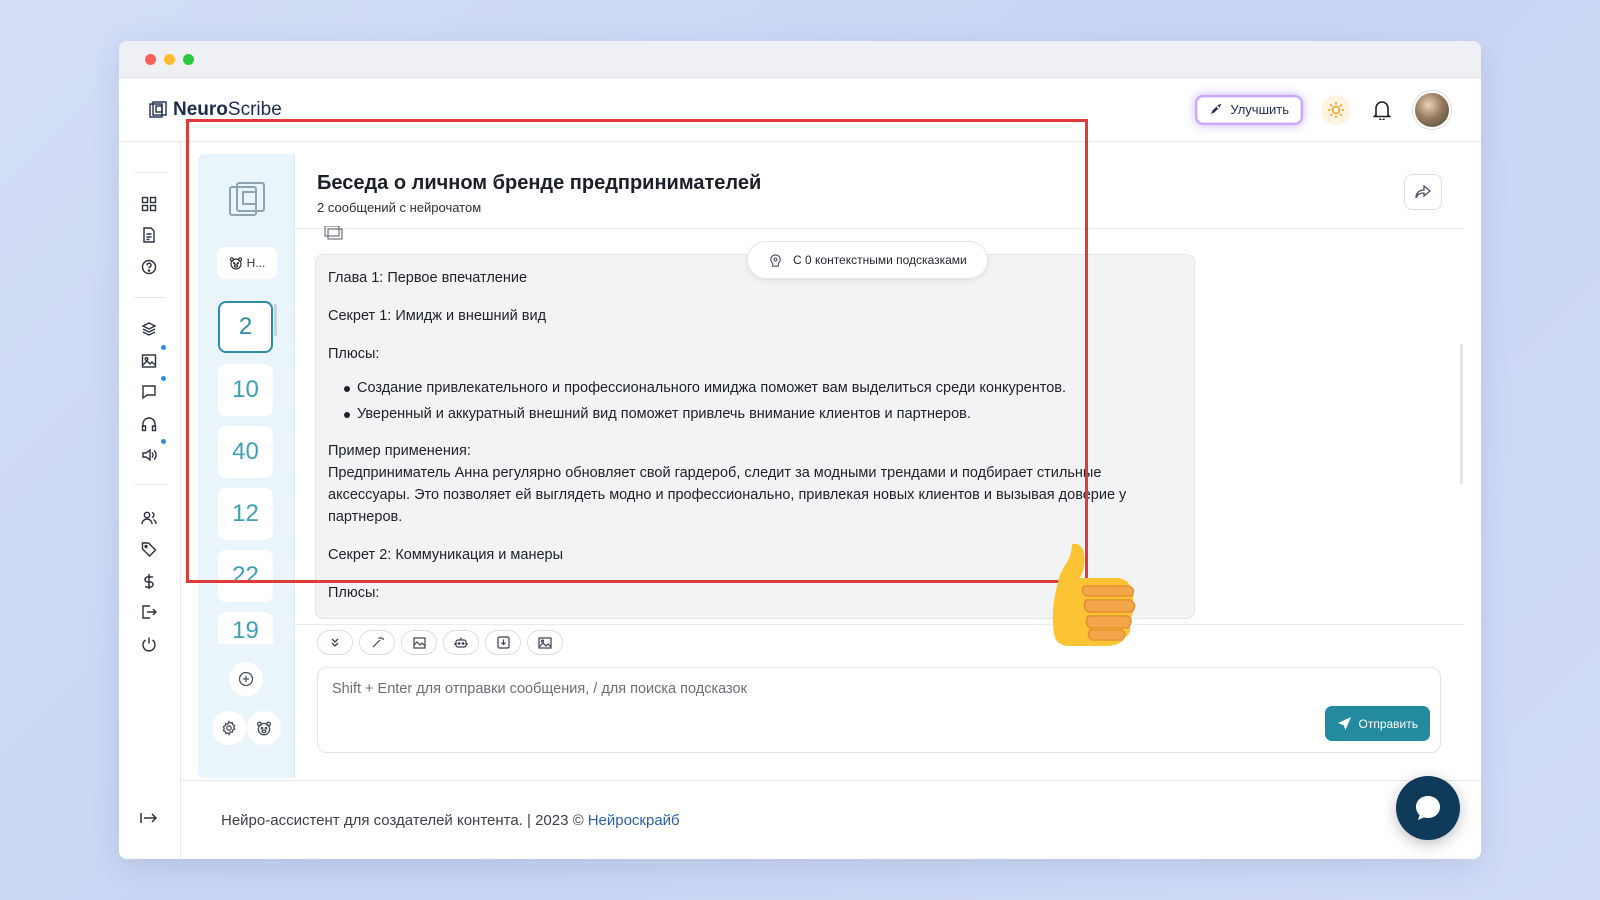 The height and width of the screenshot is (900, 1600). What do you see at coordinates (163, 347) in the screenshot?
I see `image-notification-dot` at bounding box center [163, 347].